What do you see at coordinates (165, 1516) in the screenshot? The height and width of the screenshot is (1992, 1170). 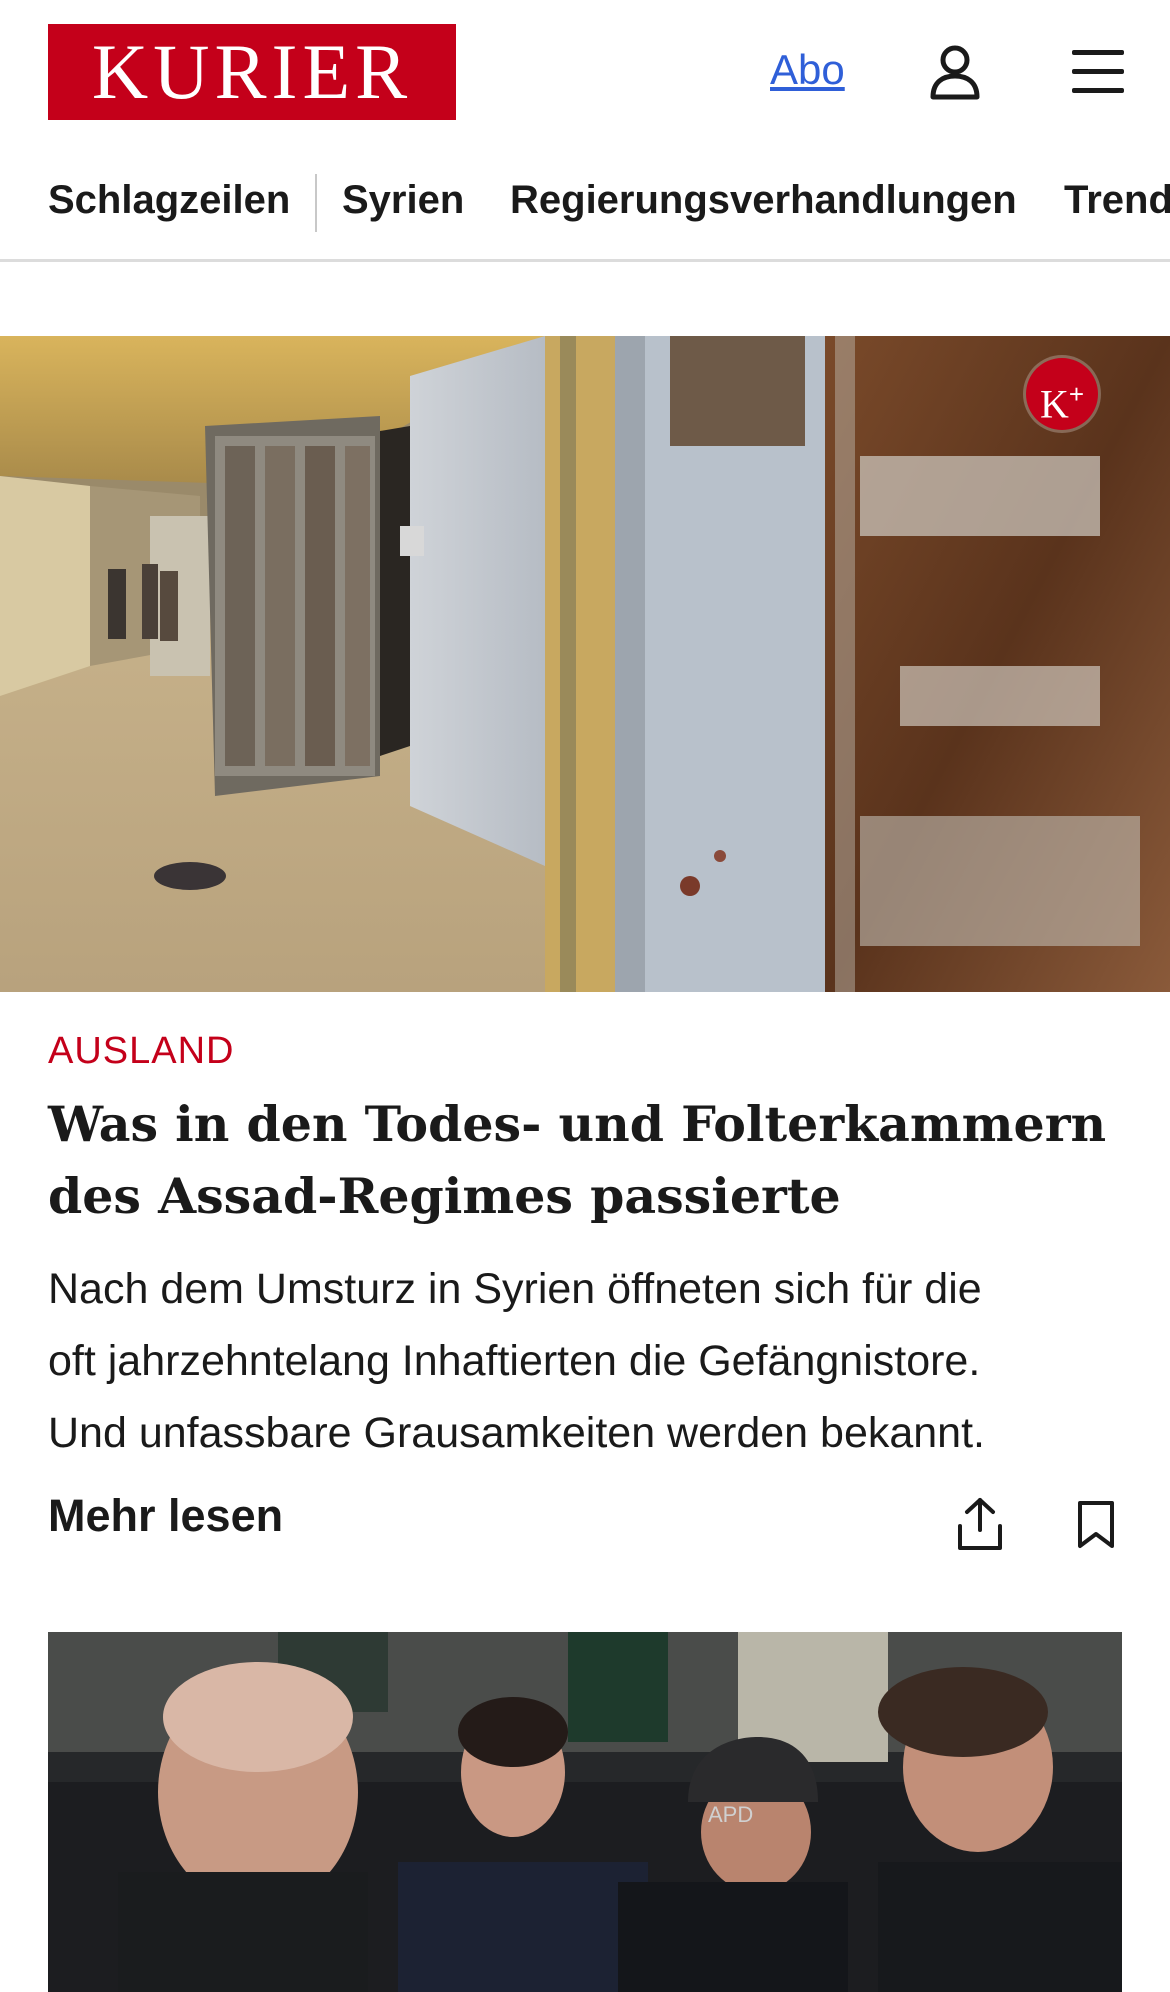 I see `read-more-link: Mehr lesen` at bounding box center [165, 1516].